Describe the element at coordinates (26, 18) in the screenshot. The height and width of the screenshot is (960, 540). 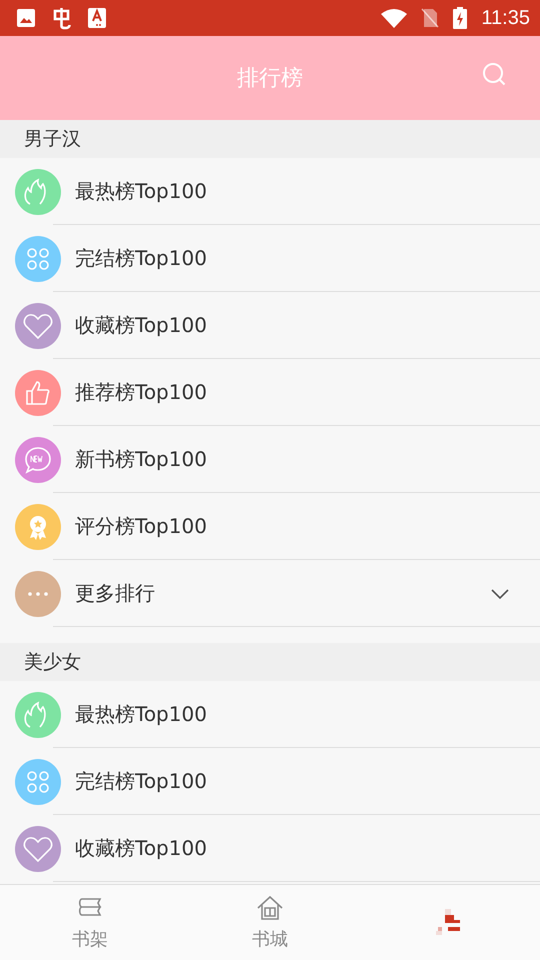
I see `image-icon` at that location.